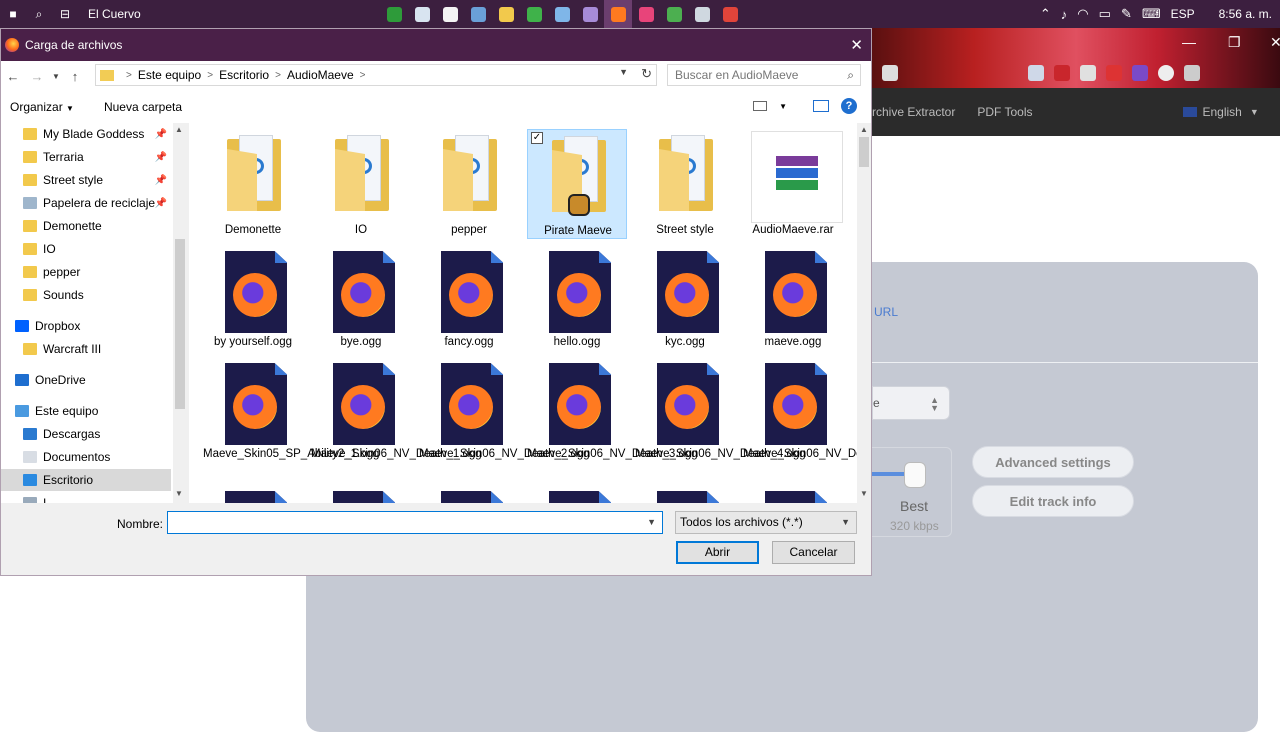 The image size is (1280, 732). What do you see at coordinates (685, 306) in the screenshot?
I see `file-item: kyc.ogg` at bounding box center [685, 306].